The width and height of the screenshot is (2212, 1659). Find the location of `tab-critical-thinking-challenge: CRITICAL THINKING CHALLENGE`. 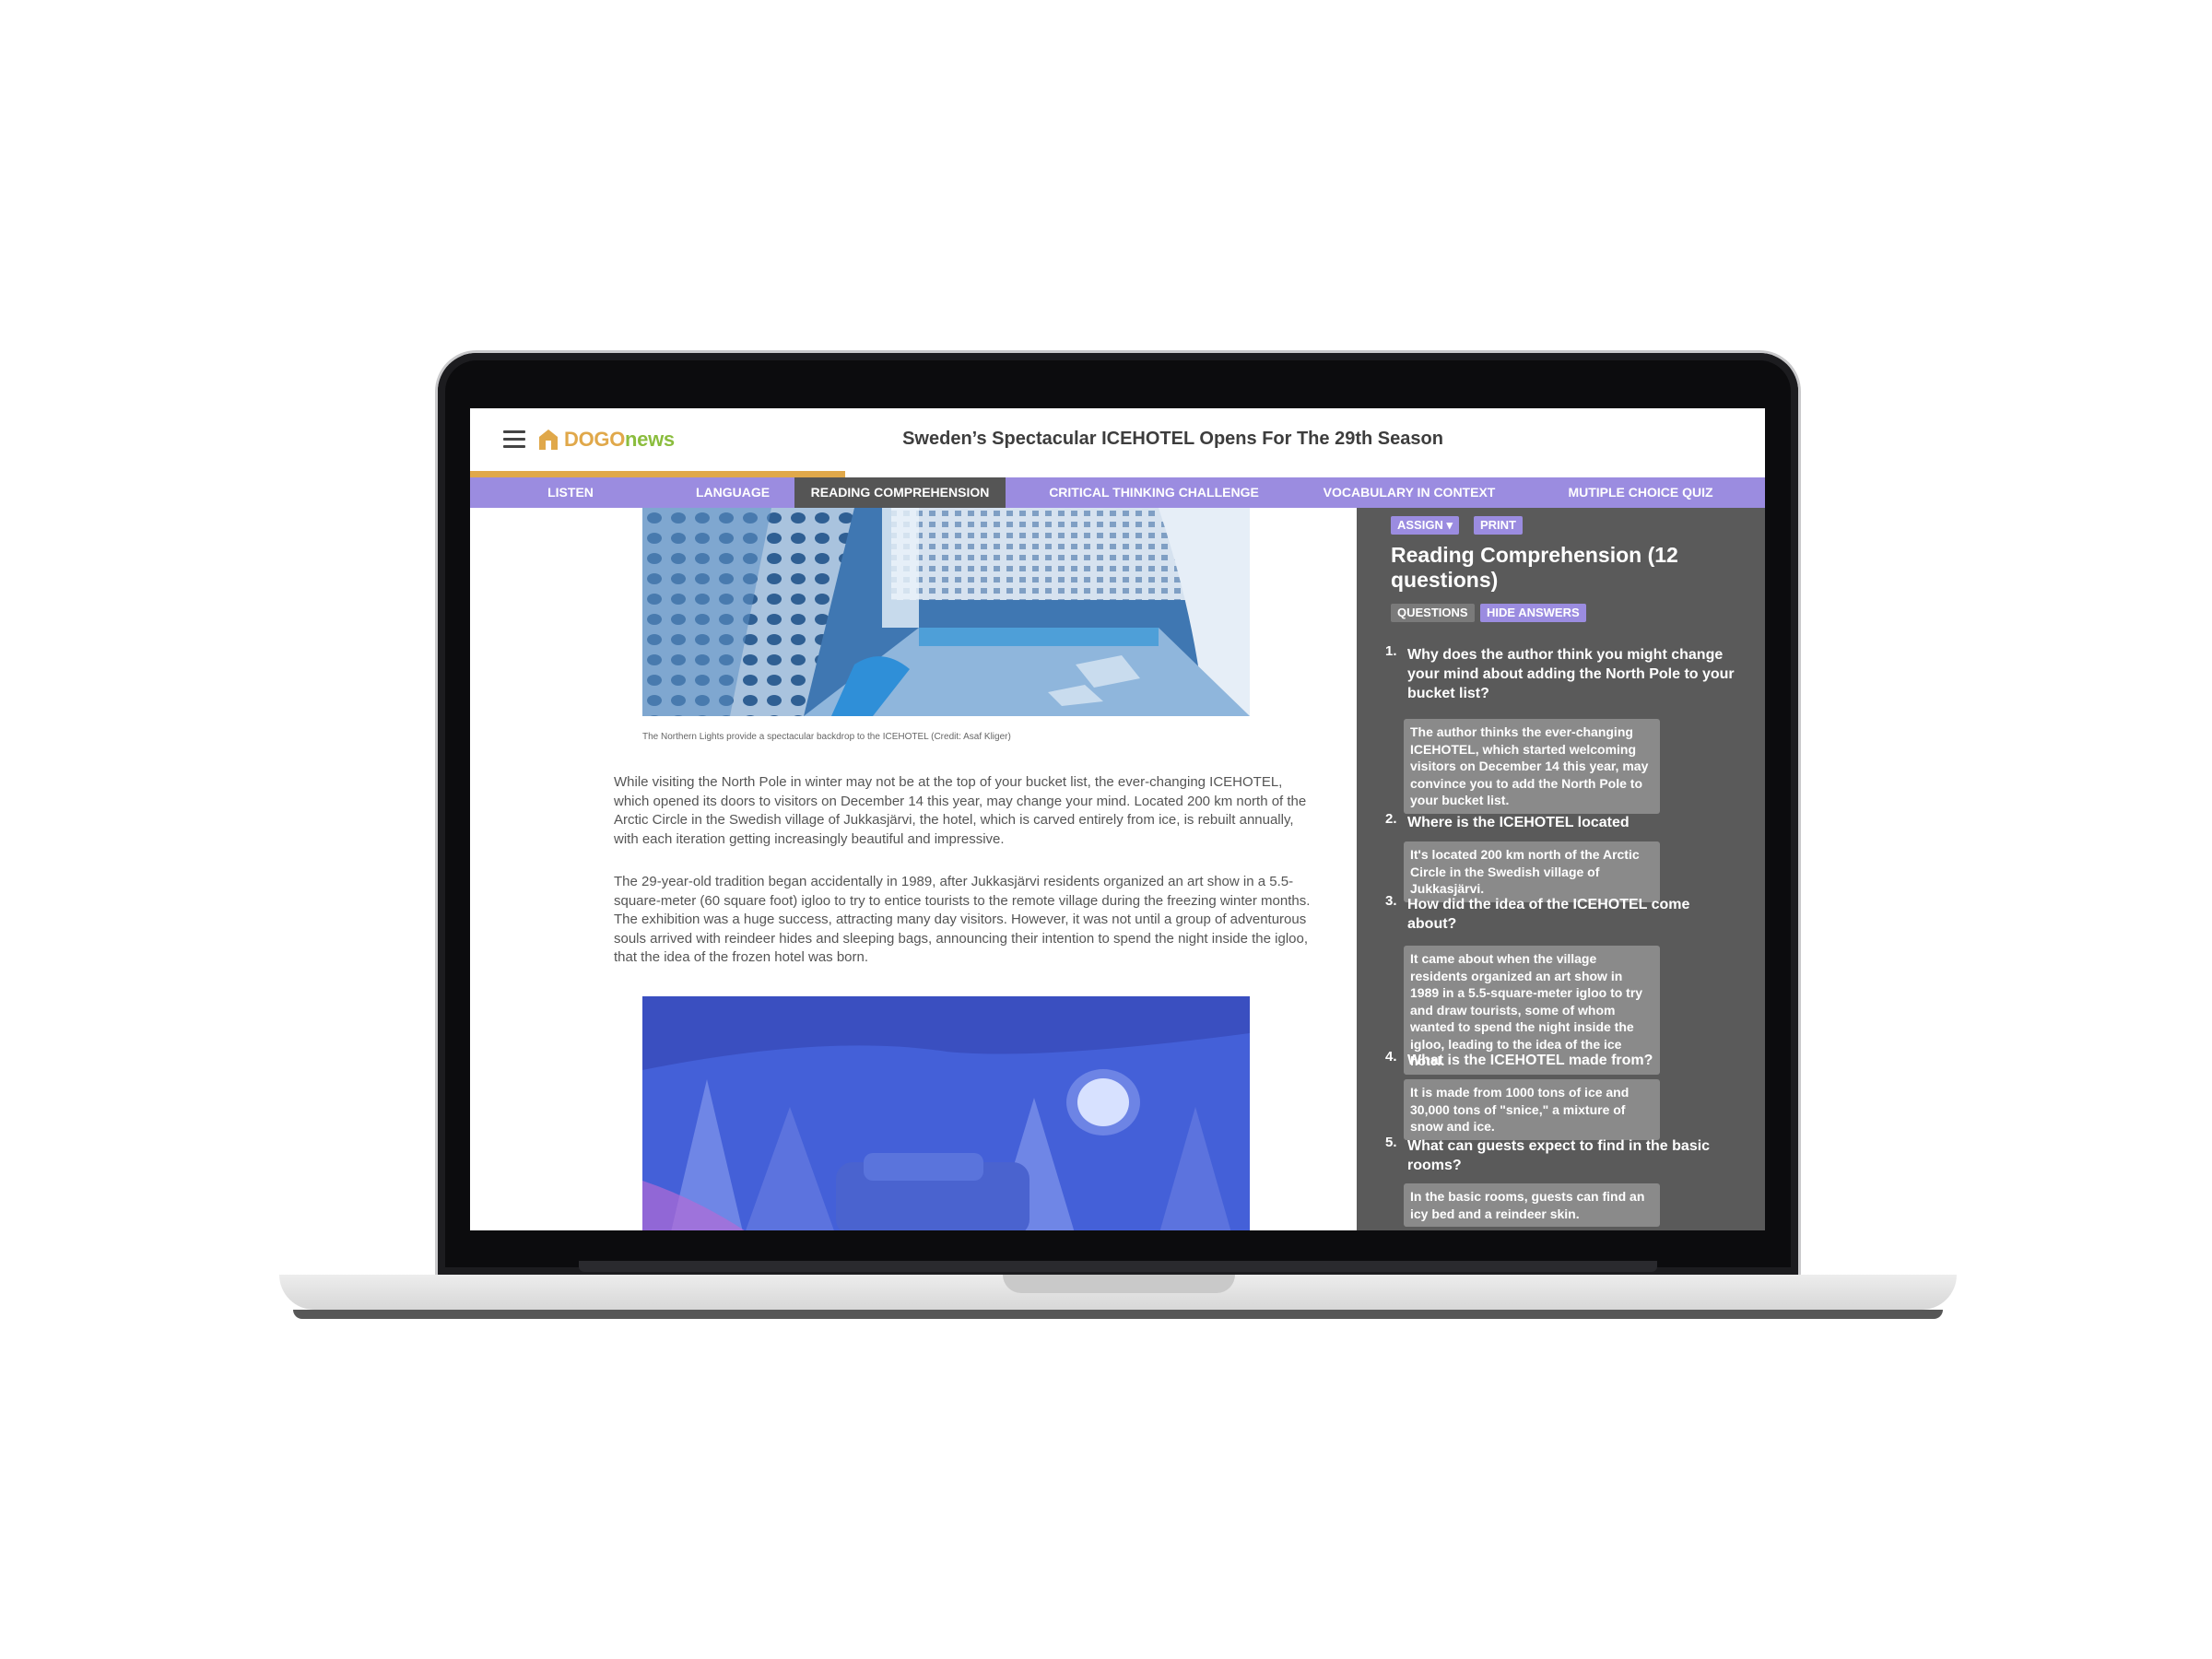

tab-critical-thinking-challenge: CRITICAL THINKING CHALLENGE is located at coordinates (1154, 492).